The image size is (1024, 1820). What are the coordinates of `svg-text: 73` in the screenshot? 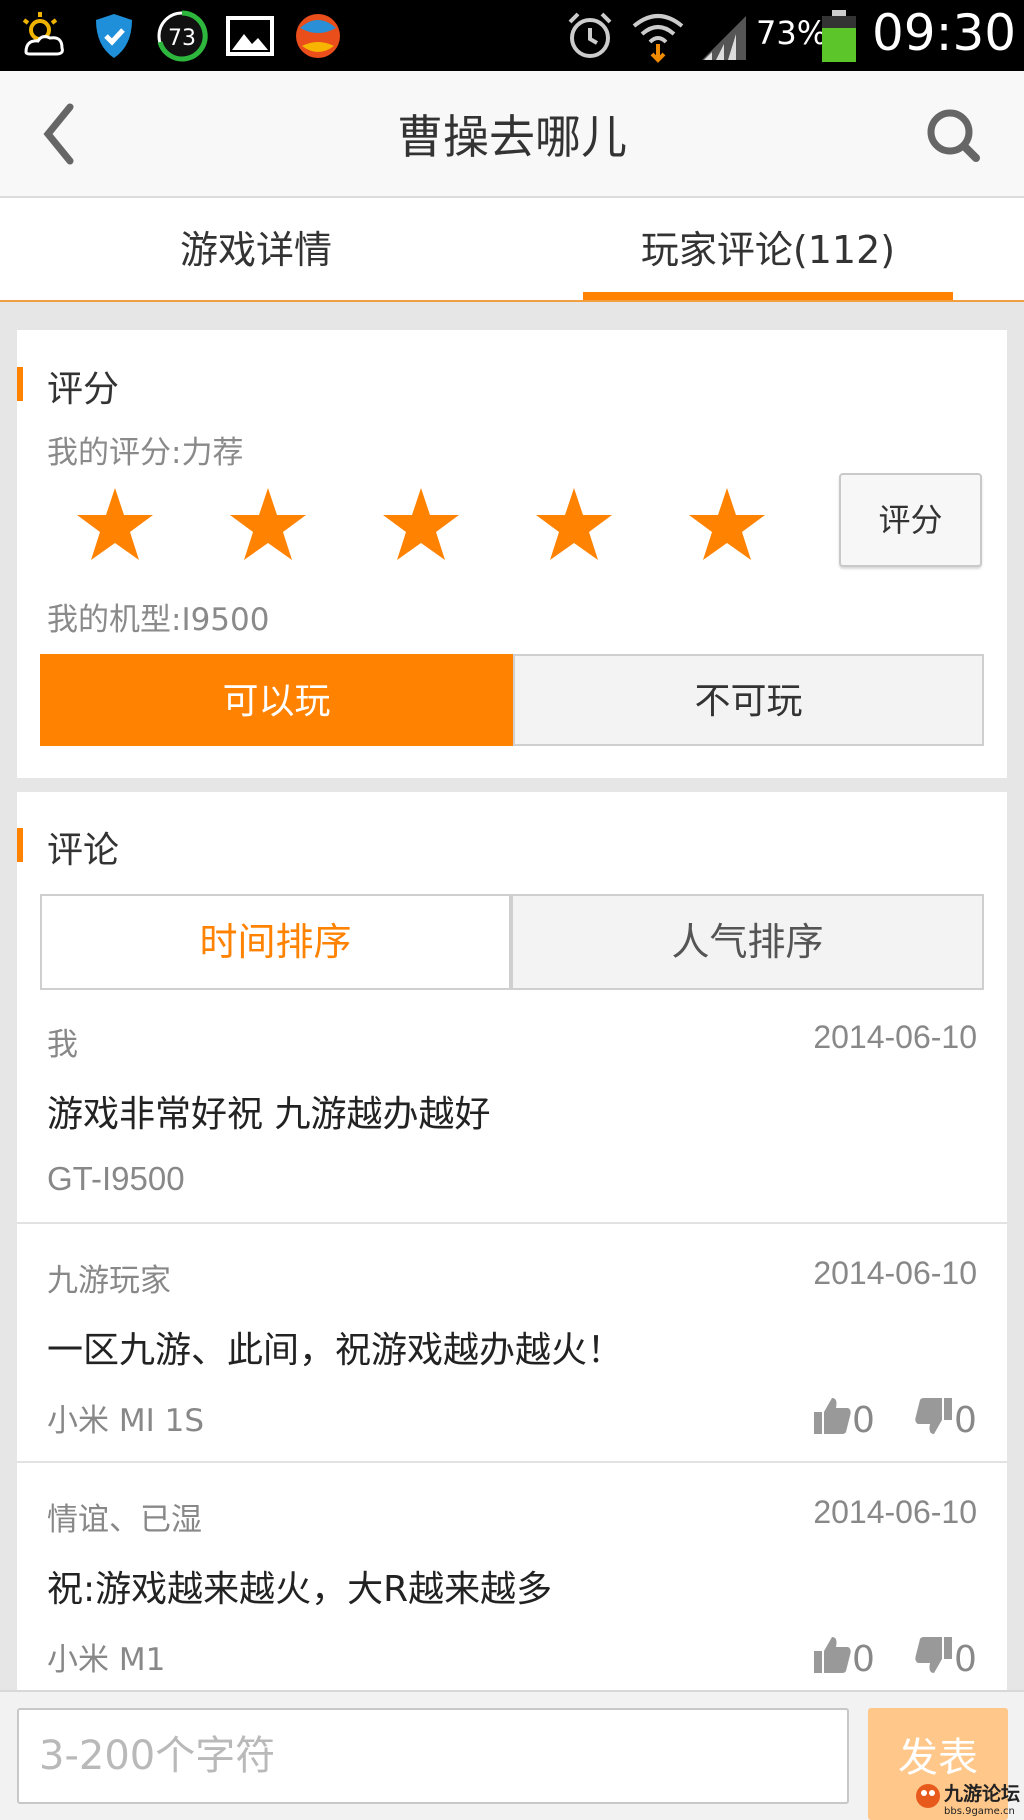 It's located at (182, 38).